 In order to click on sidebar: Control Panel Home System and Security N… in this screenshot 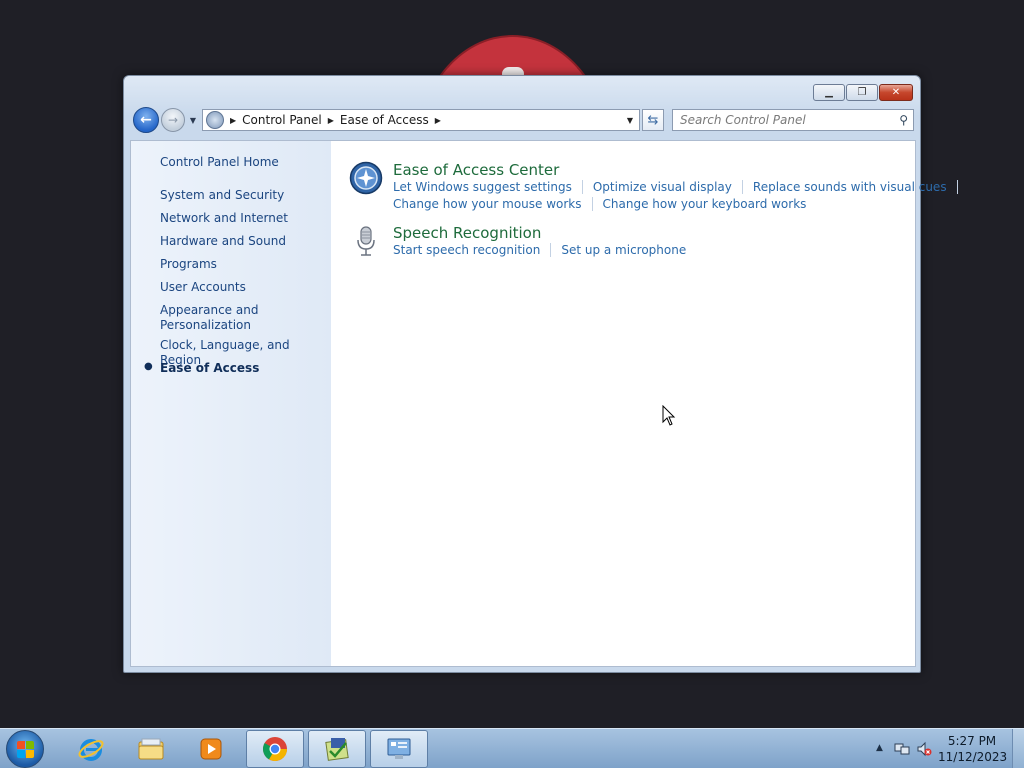, I will do `click(231, 403)`.